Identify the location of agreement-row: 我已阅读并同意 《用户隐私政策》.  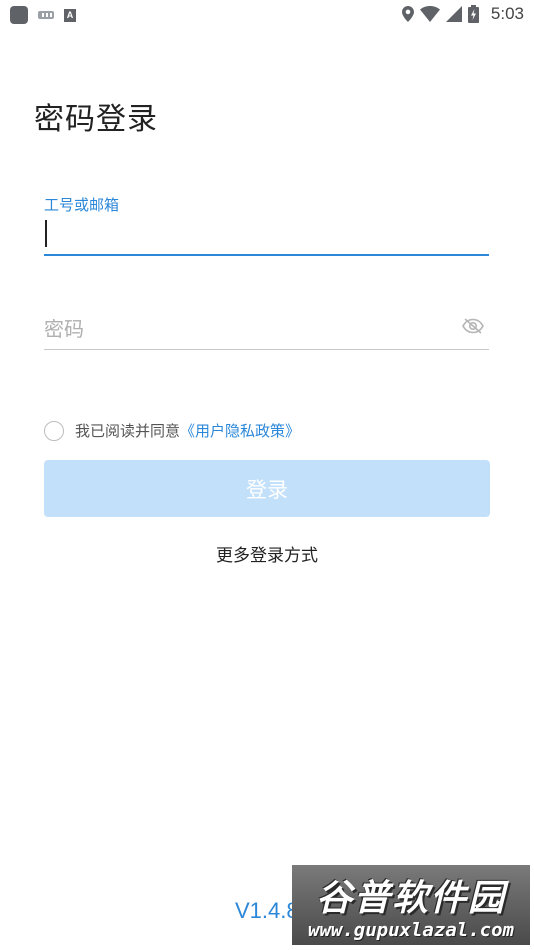
(172, 430).